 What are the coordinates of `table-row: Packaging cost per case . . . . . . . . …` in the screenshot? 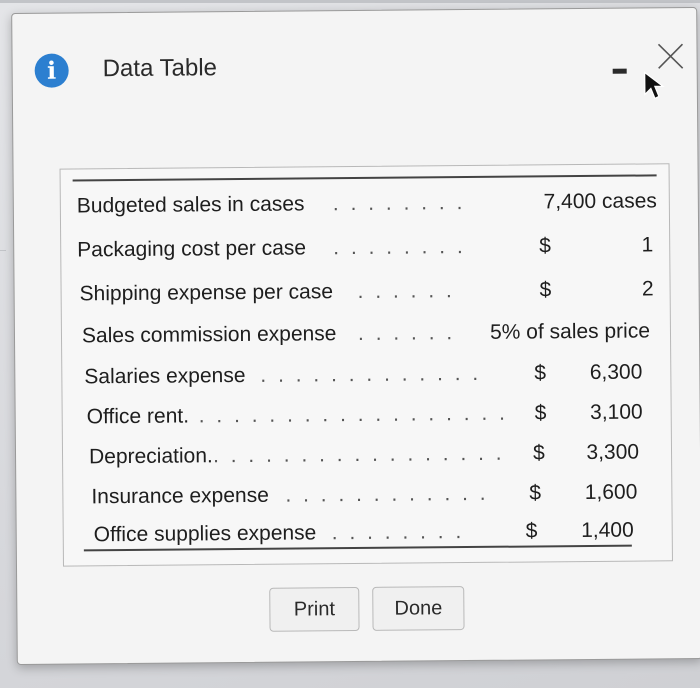 It's located at (365, 255).